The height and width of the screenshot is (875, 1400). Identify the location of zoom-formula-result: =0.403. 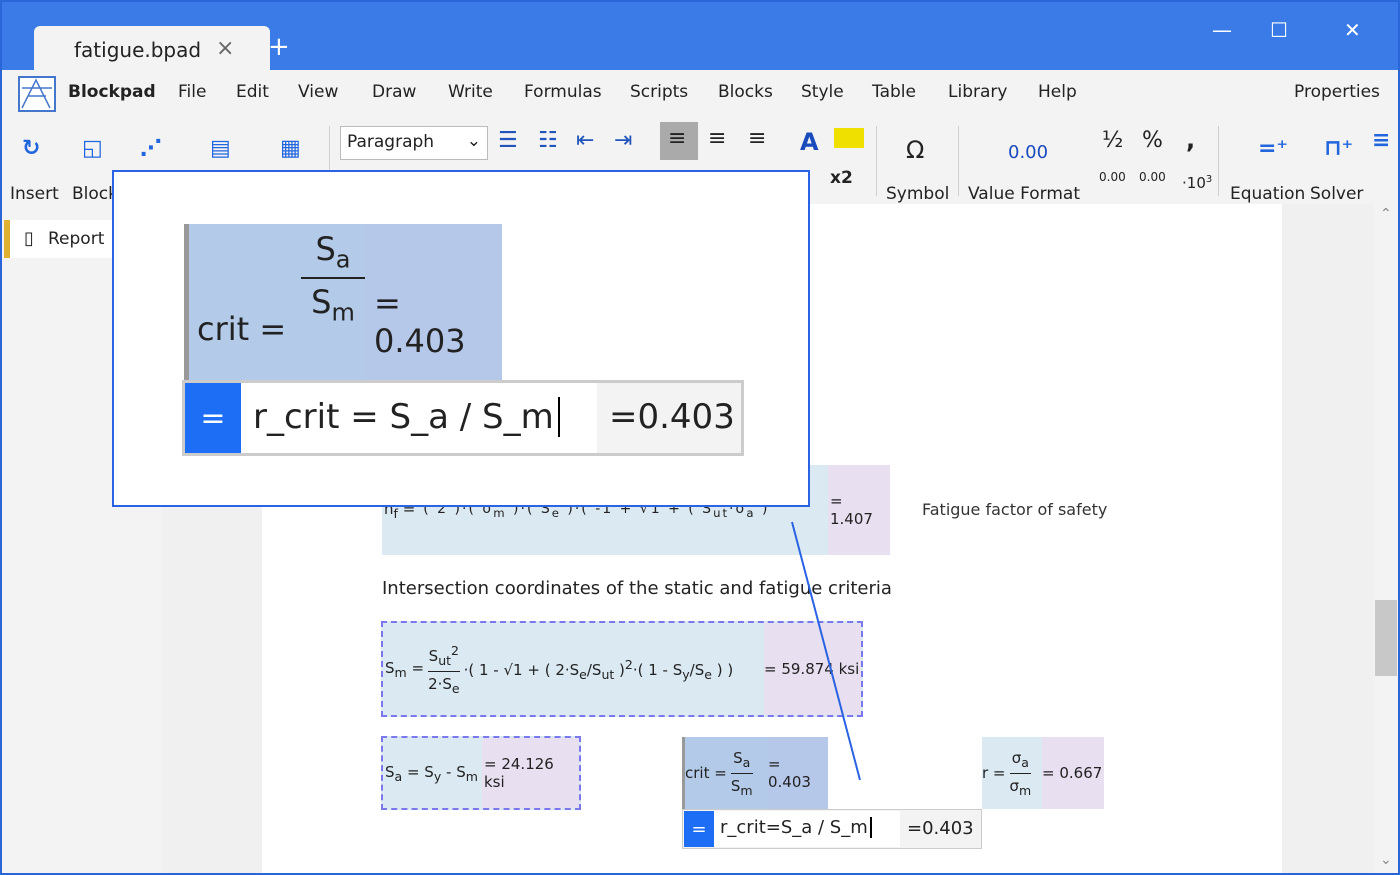
(672, 417).